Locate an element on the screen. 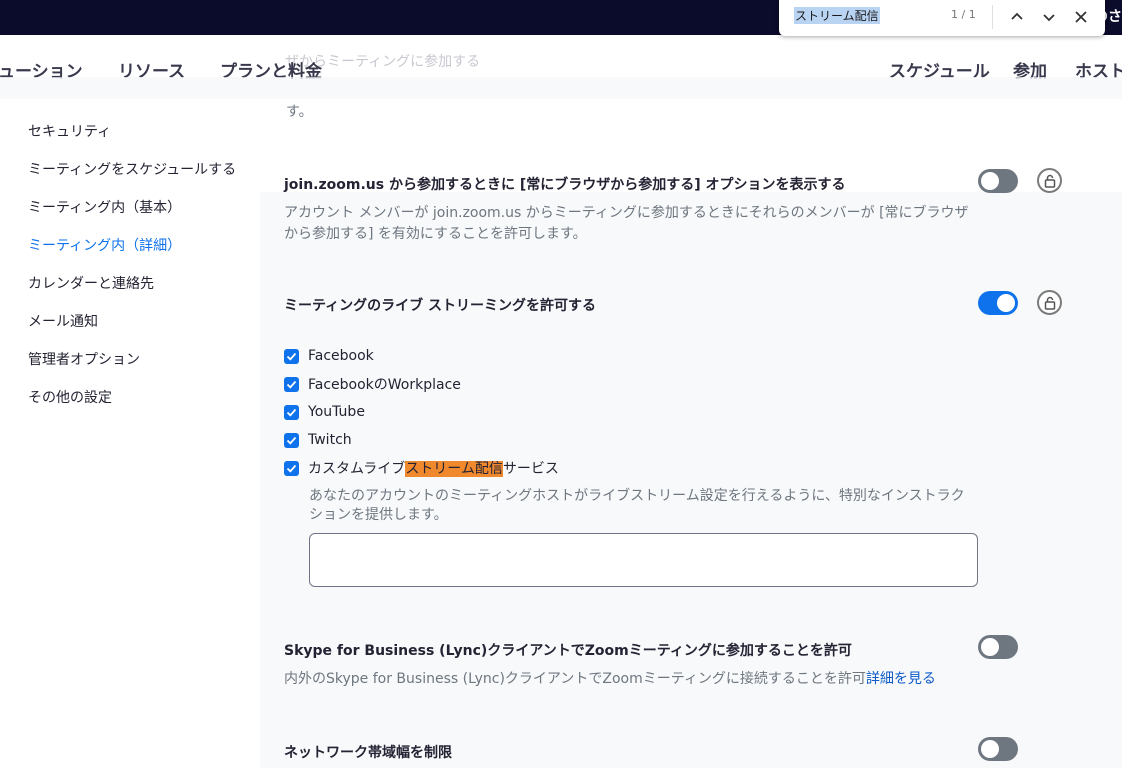  workplace-checkbox is located at coordinates (291, 384).